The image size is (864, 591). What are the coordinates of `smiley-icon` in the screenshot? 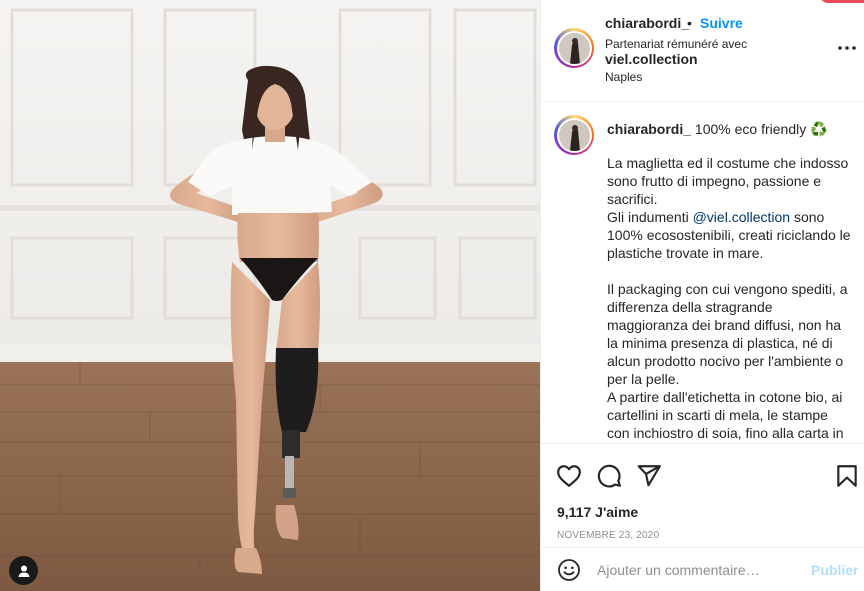 It's located at (569, 570).